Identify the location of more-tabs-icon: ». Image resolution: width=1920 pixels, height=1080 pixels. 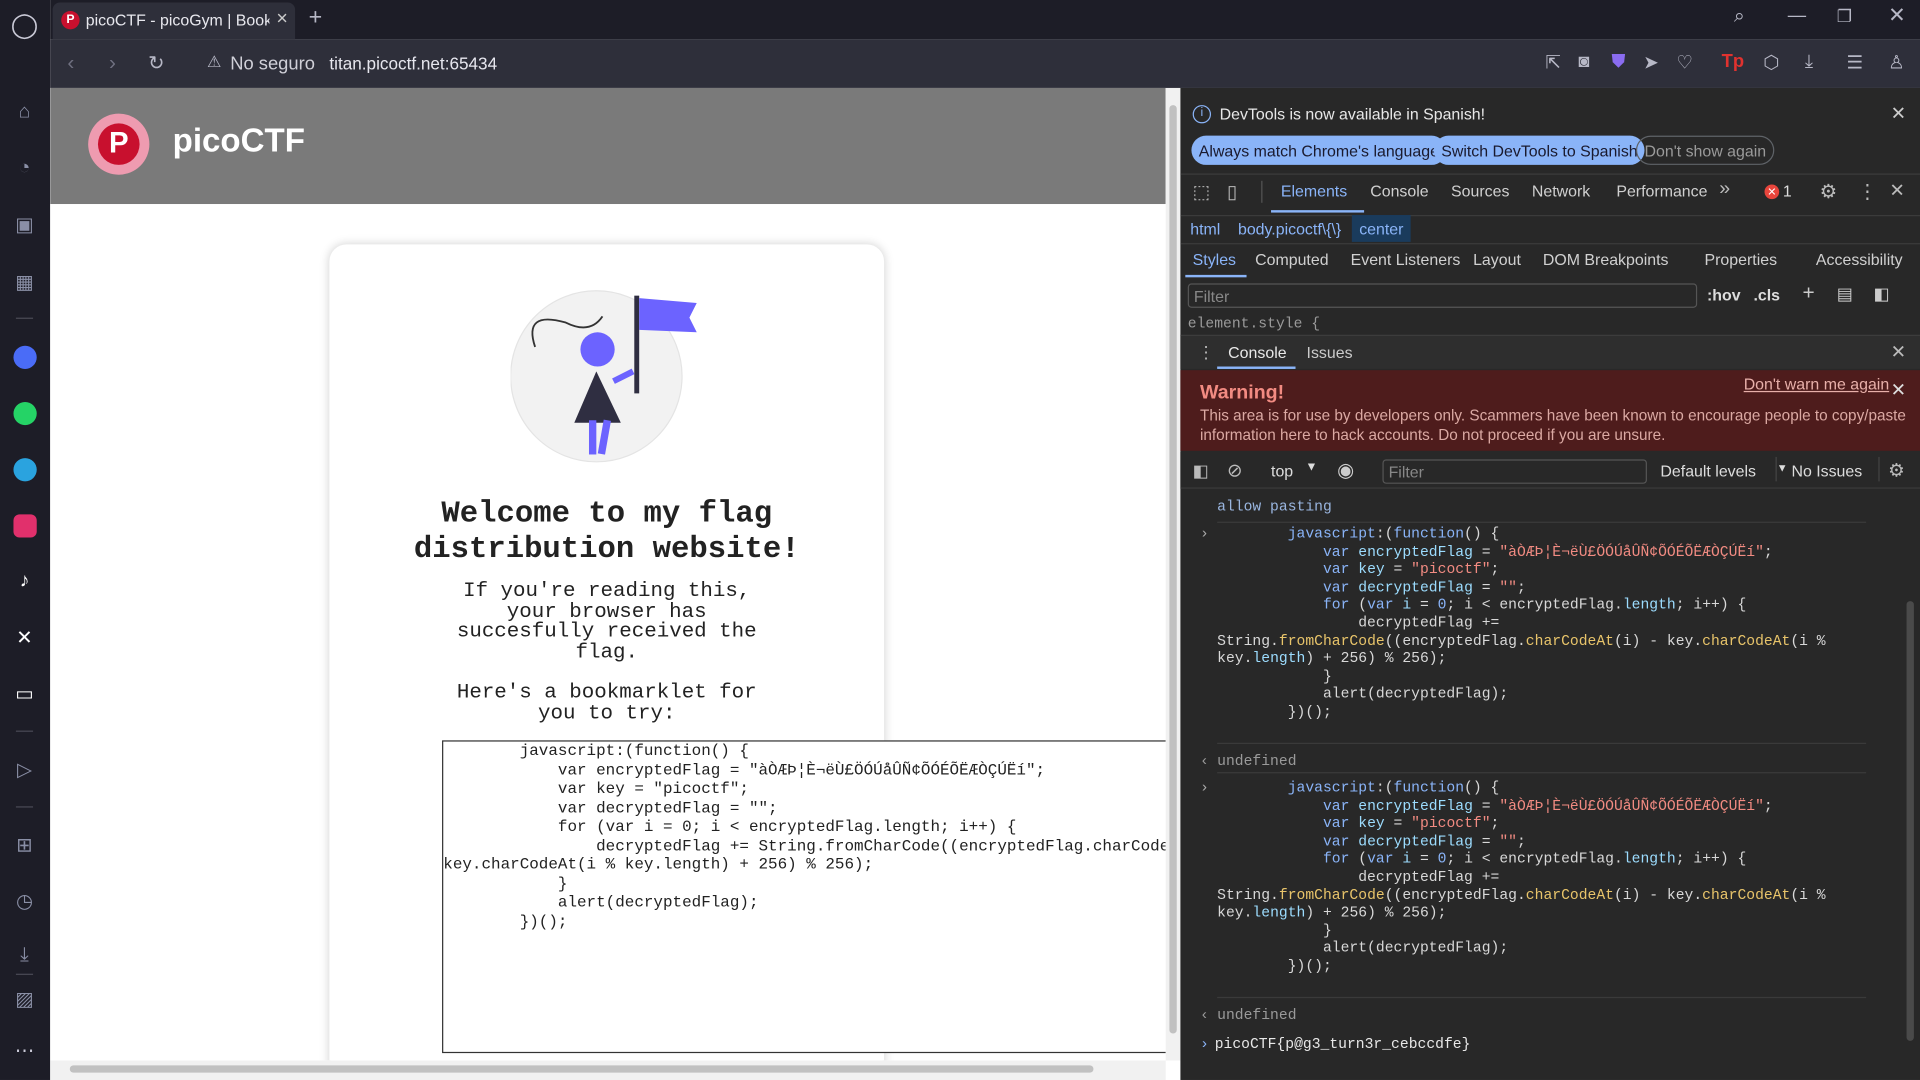
(1724, 189).